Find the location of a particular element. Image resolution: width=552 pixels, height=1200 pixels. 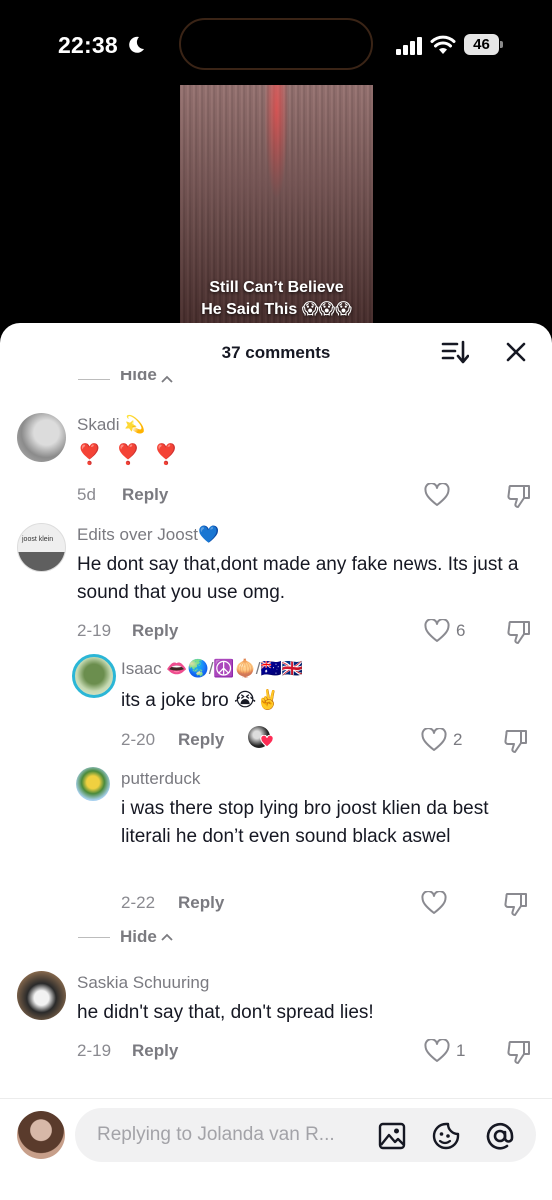

sort-icon is located at coordinates (455, 352).